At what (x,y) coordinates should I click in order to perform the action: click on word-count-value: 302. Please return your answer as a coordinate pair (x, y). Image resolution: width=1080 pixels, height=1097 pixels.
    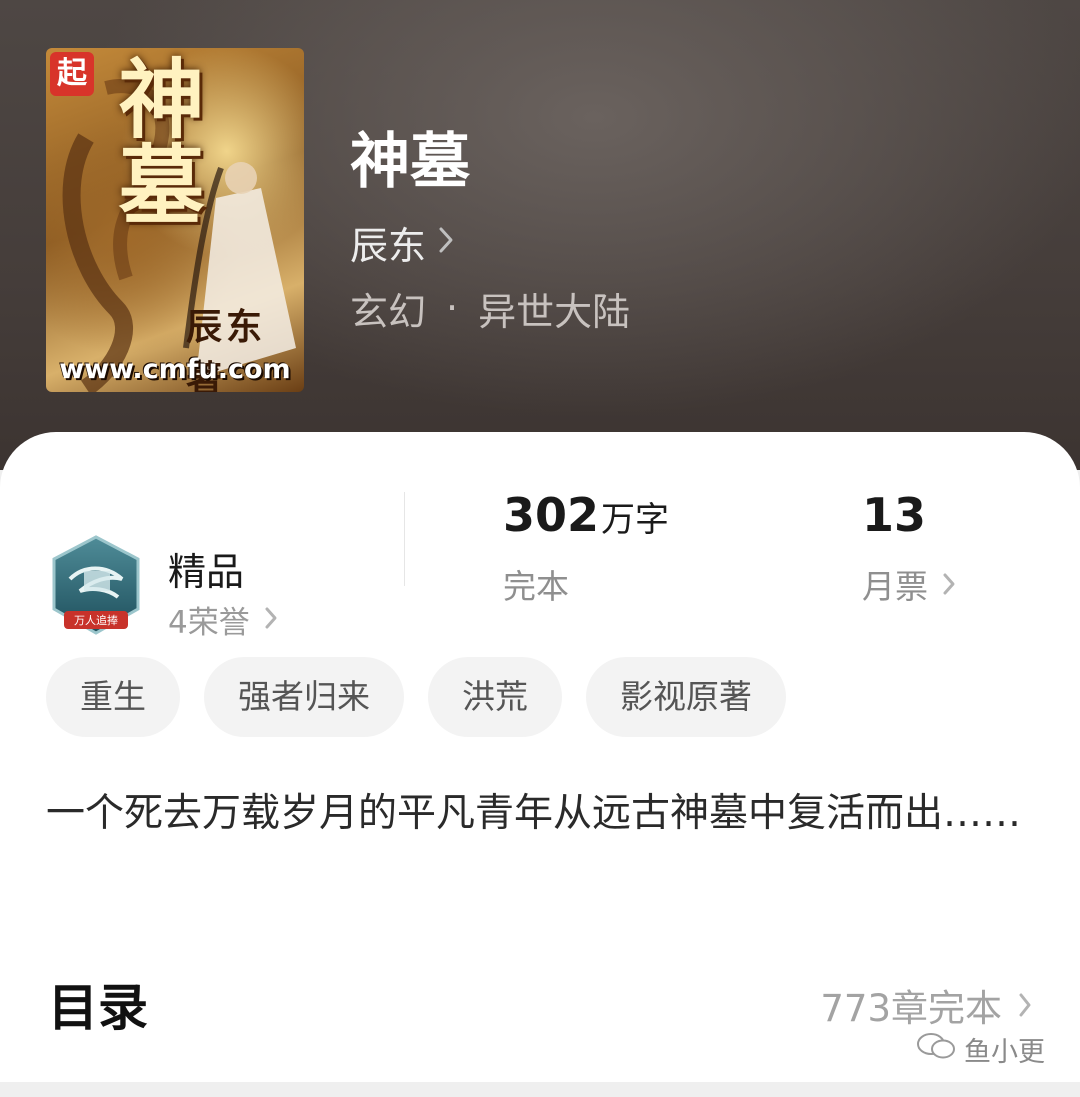
    Looking at the image, I should click on (551, 515).